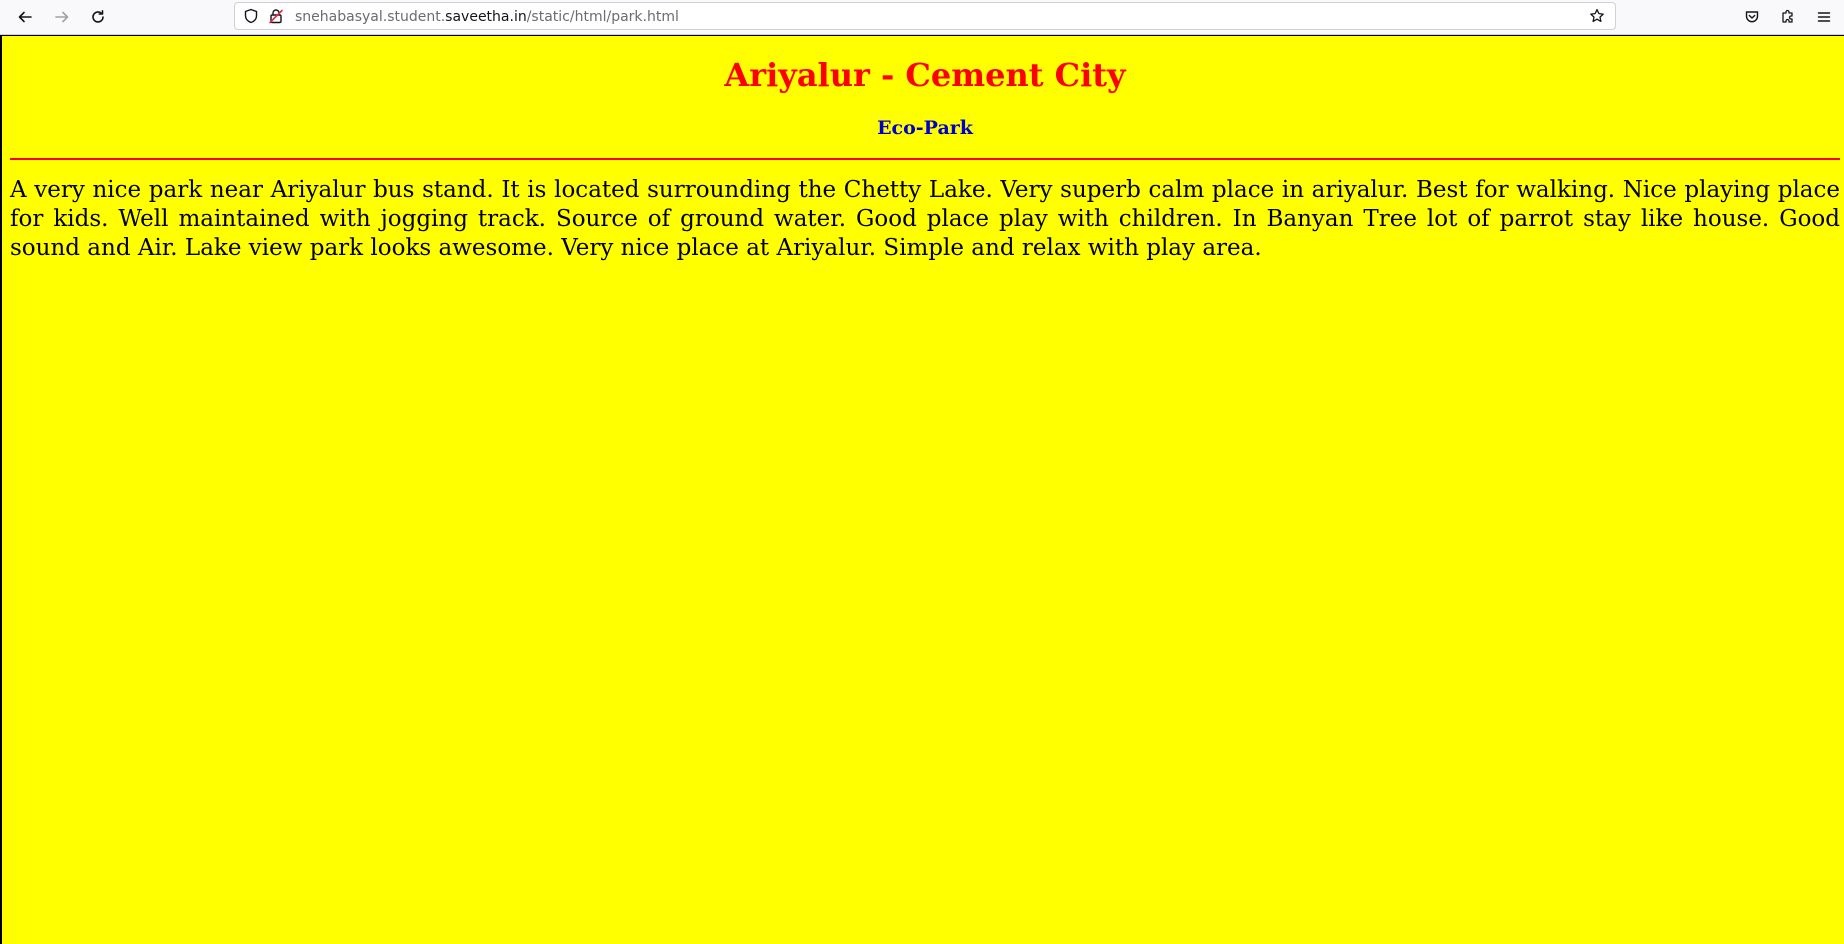 Image resolution: width=1844 pixels, height=944 pixels. I want to click on hamburger-icon, so click(1824, 17).